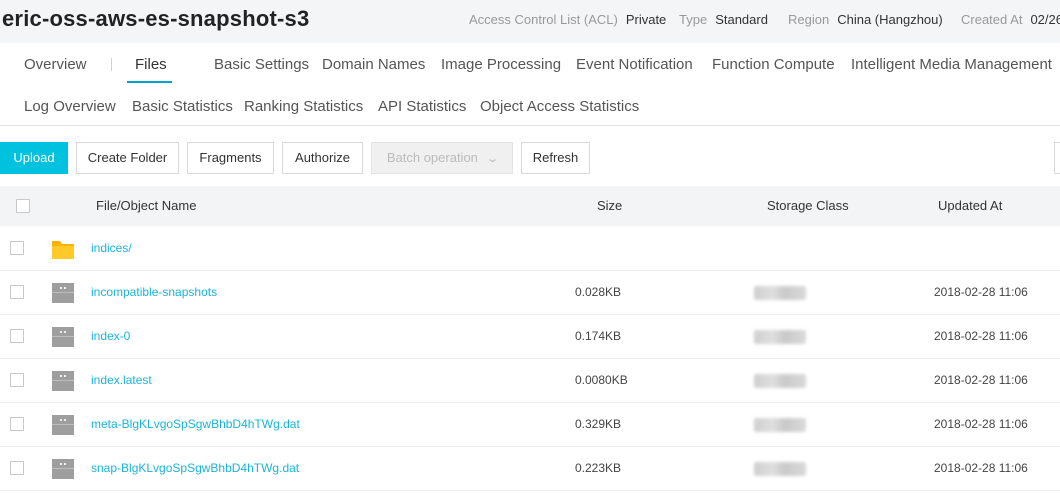  I want to click on region-label: Region, so click(809, 19).